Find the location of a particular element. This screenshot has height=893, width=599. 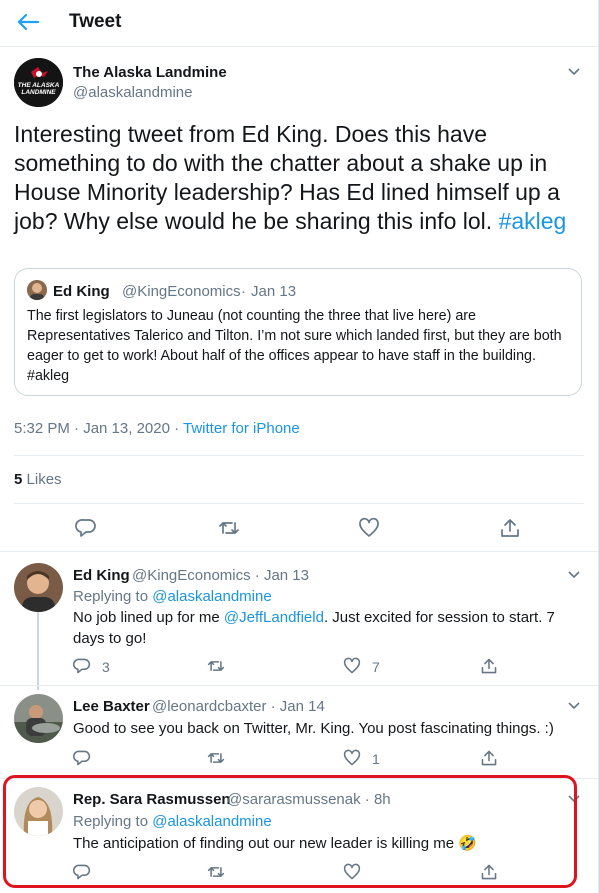

hashtag-link: #akleg is located at coordinates (533, 221).